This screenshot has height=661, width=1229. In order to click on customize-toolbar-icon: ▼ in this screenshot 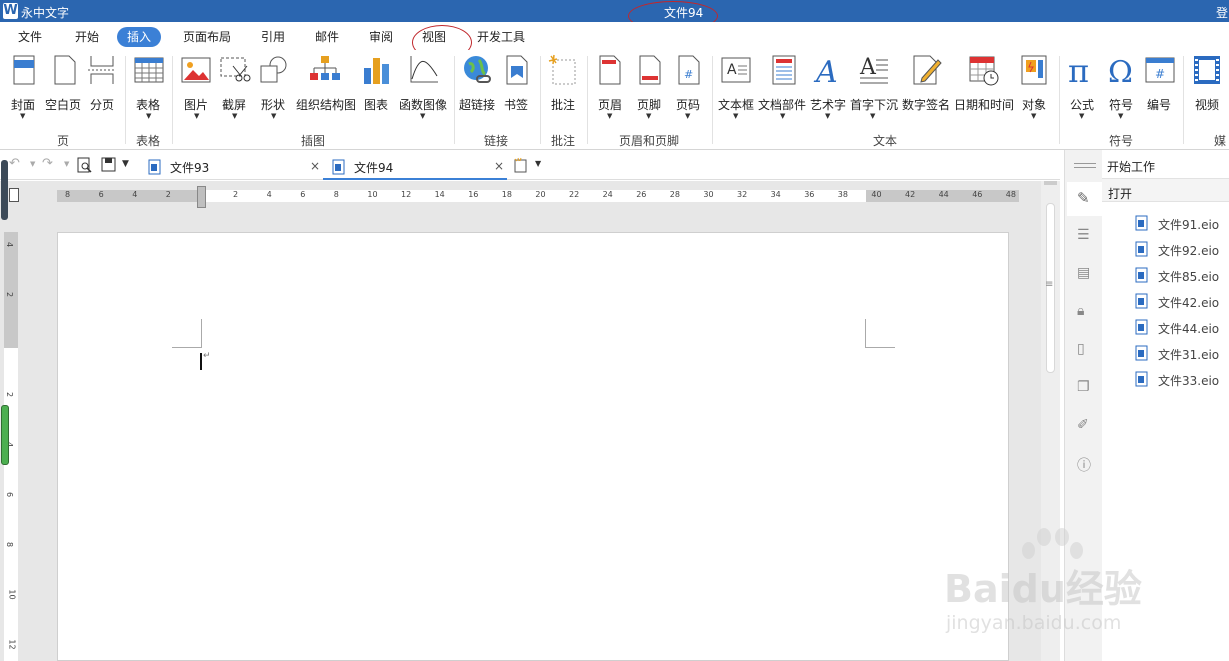, I will do `click(125, 164)`.